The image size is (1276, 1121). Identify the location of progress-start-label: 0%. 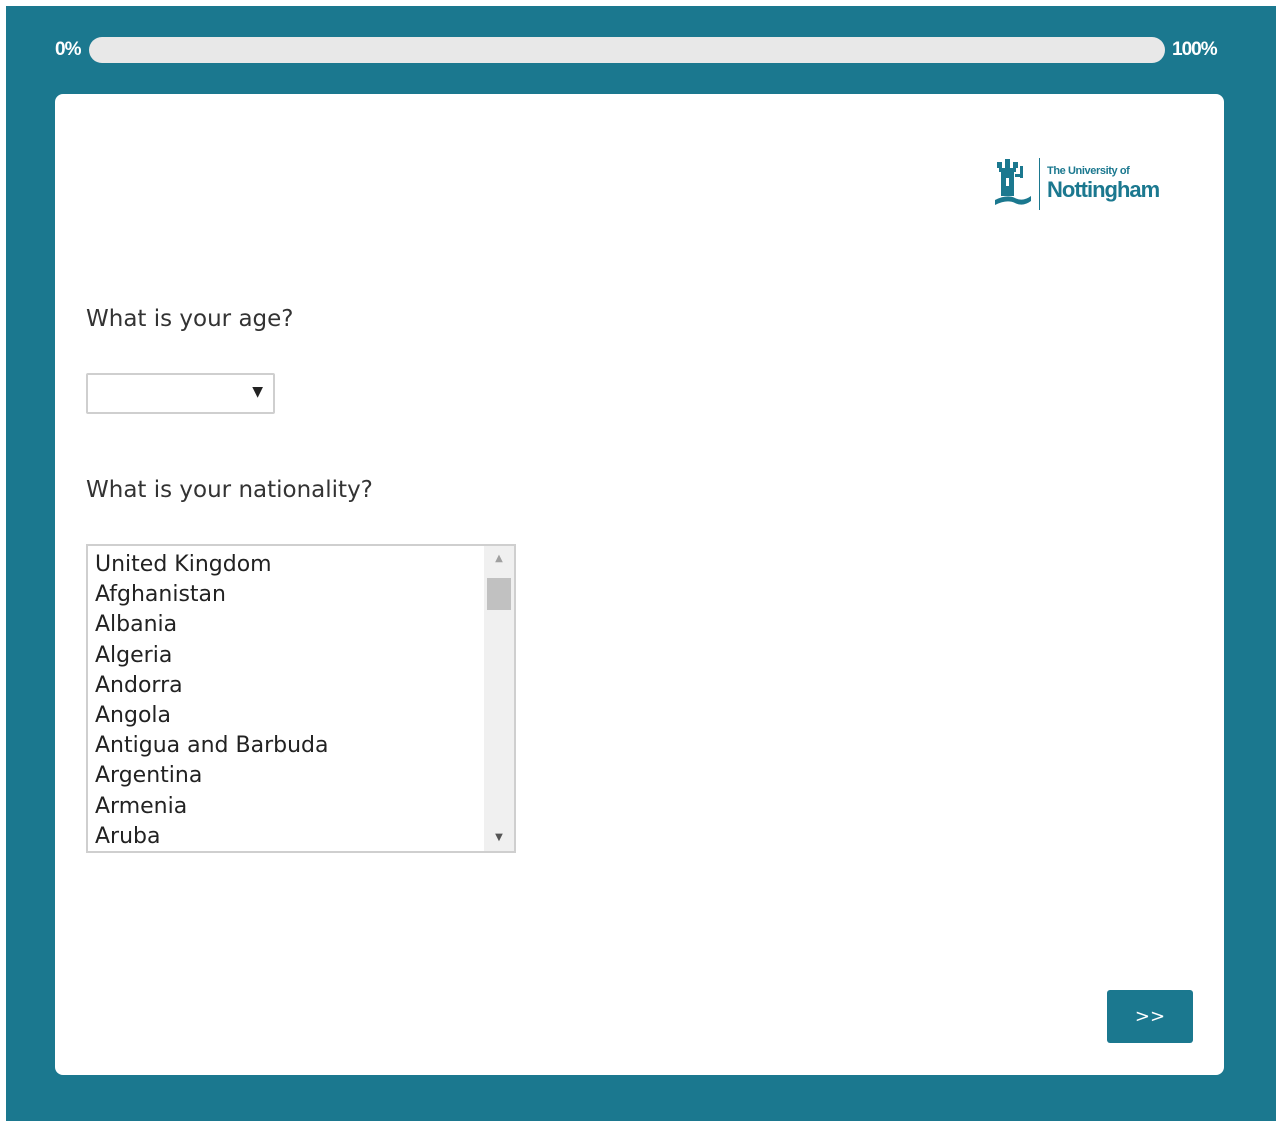
(68, 49).